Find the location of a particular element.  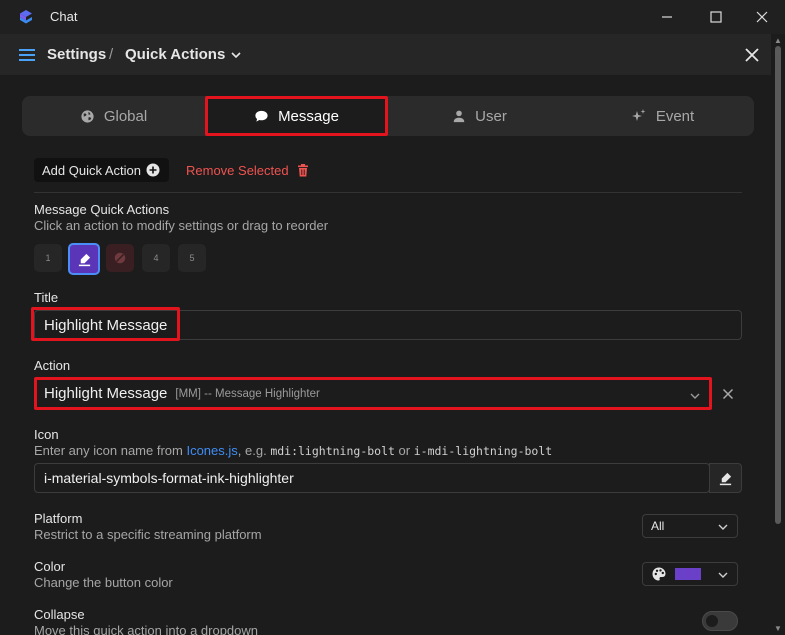

palette-icon is located at coordinates (659, 574).